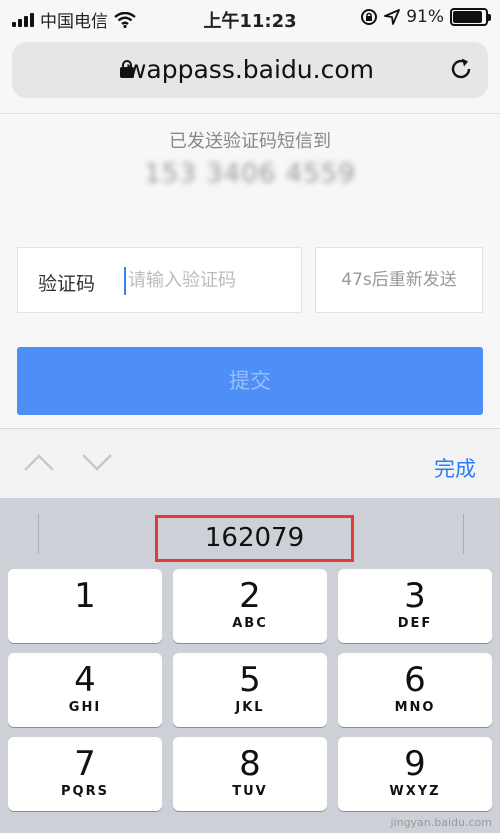 The height and width of the screenshot is (833, 500). What do you see at coordinates (415, 707) in the screenshot?
I see `key-letters: MNO` at bounding box center [415, 707].